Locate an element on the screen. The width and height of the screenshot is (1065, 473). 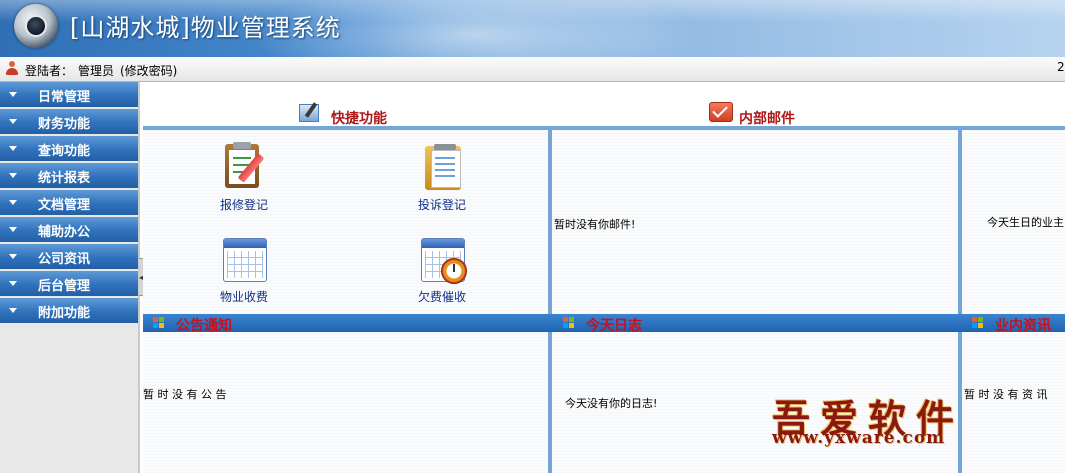
login-user: 管理员 is located at coordinates (96, 71).